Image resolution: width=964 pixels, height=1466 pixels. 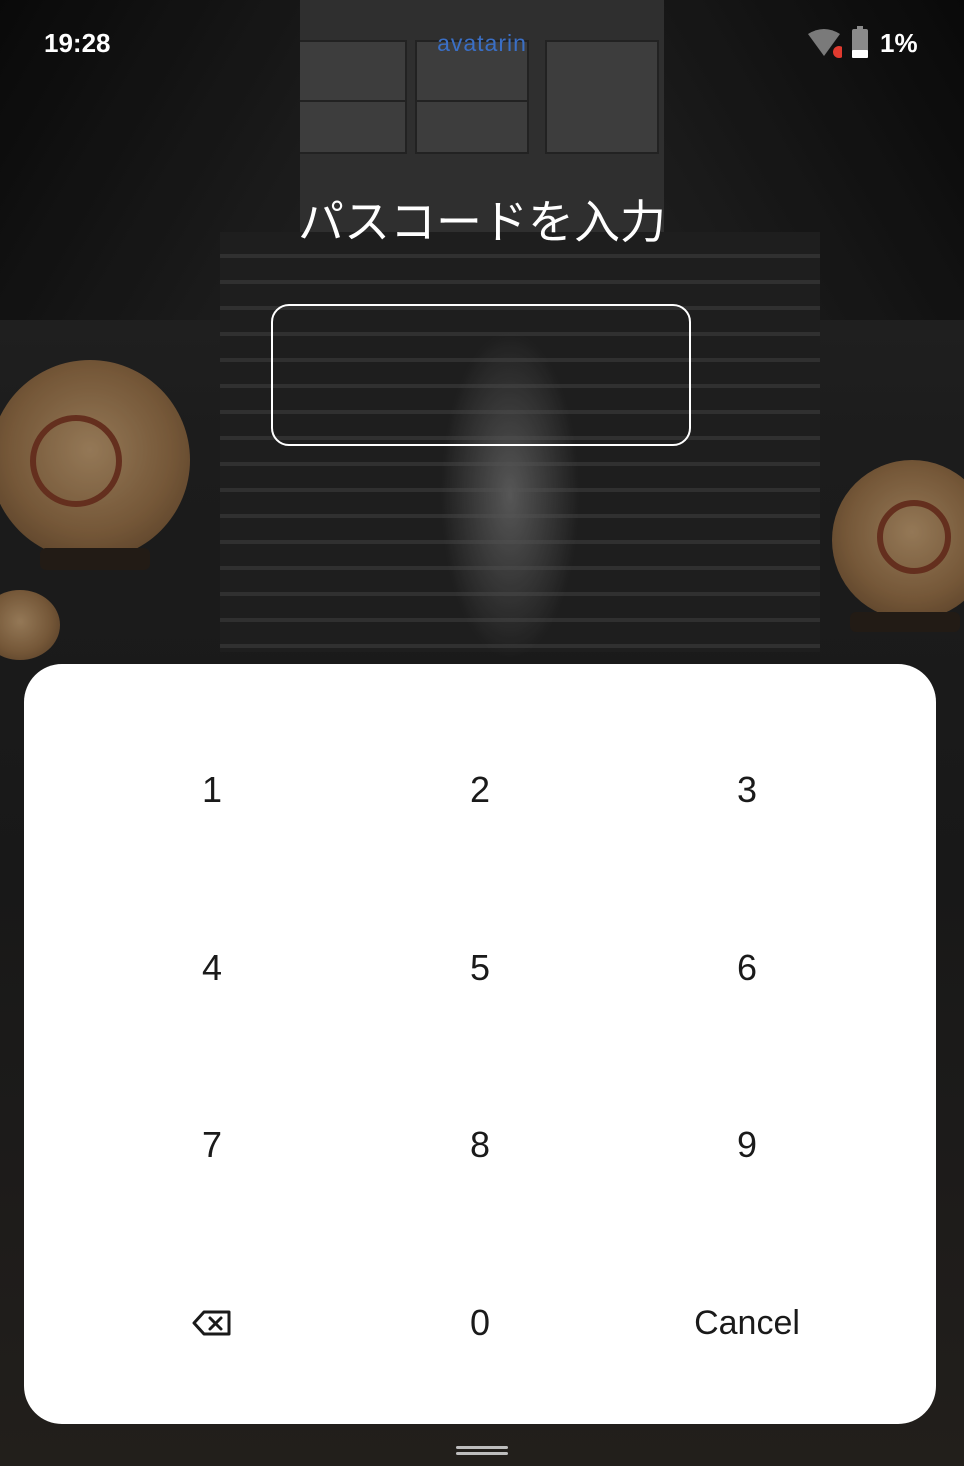 I want to click on key-2: 2, so click(x=480, y=790).